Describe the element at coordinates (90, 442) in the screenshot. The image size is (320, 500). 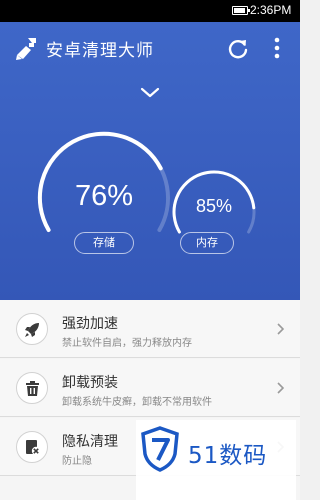
I see `list-item-title: 隐私清理` at that location.